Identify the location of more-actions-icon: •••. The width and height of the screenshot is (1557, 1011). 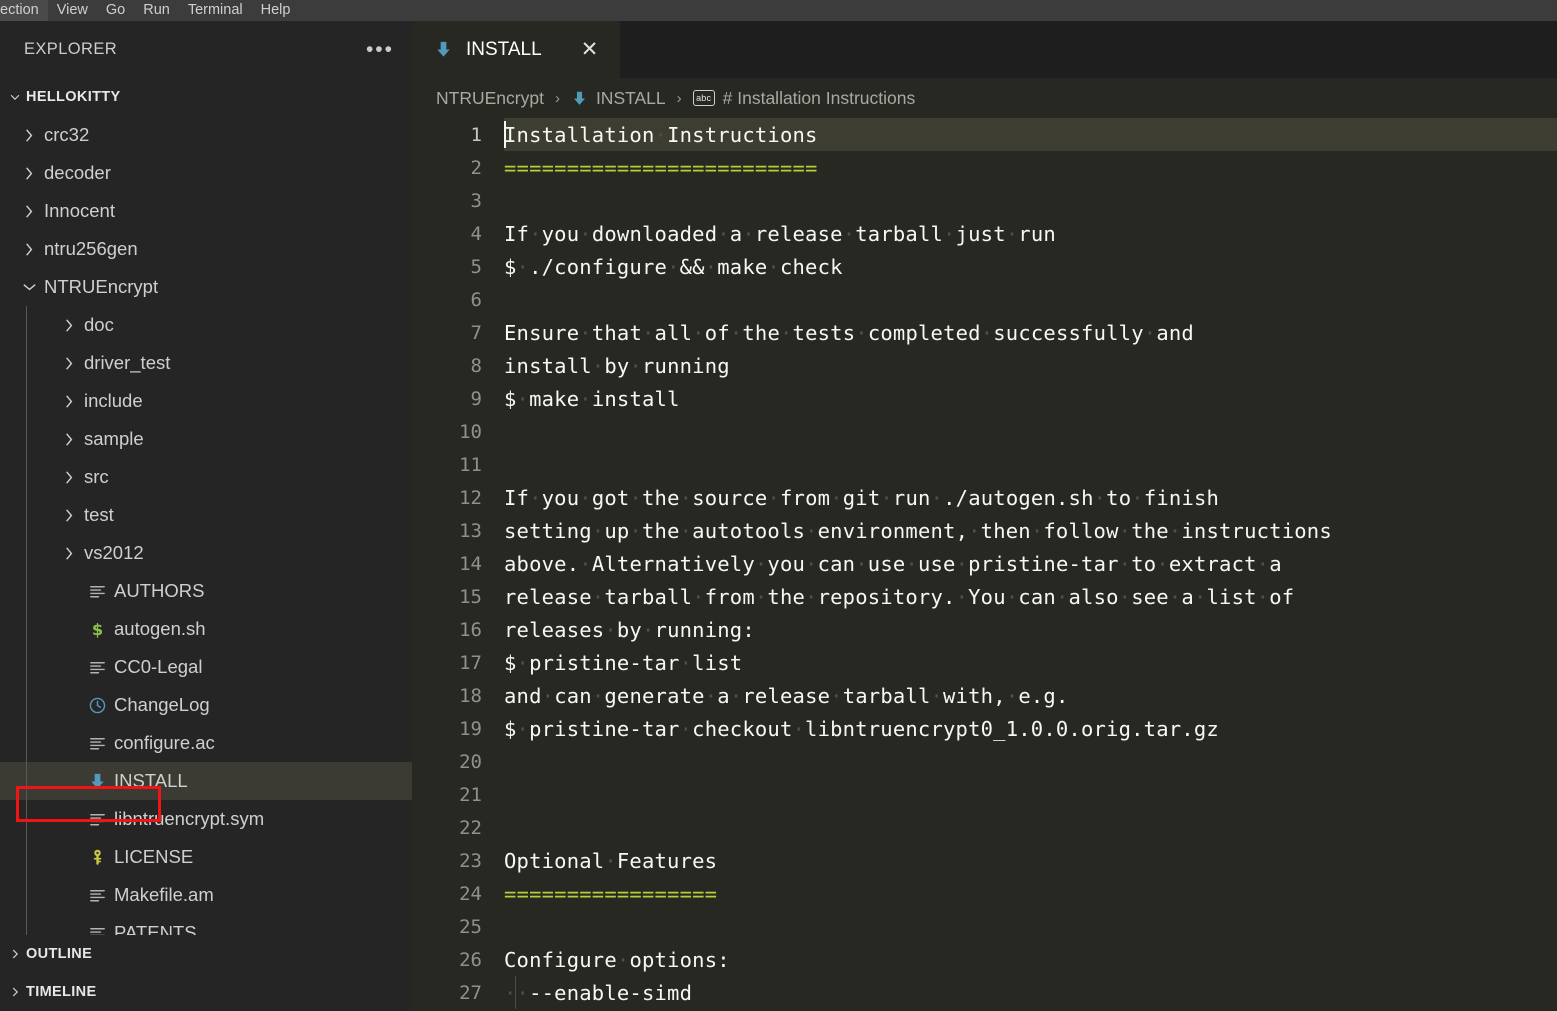
(380, 49).